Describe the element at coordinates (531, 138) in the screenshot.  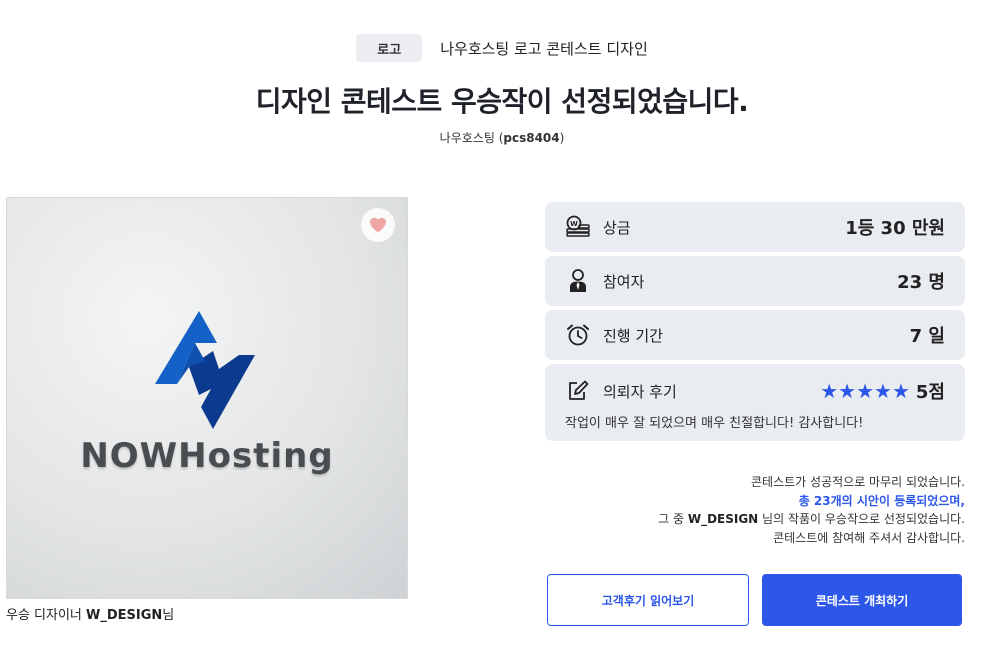
I see `host-id: pcs8404` at that location.